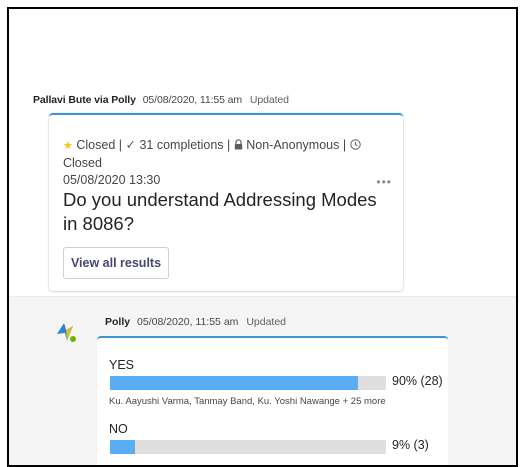  Describe the element at coordinates (293, 145) in the screenshot. I see `anonymity-label: Non-Anonymous` at that location.